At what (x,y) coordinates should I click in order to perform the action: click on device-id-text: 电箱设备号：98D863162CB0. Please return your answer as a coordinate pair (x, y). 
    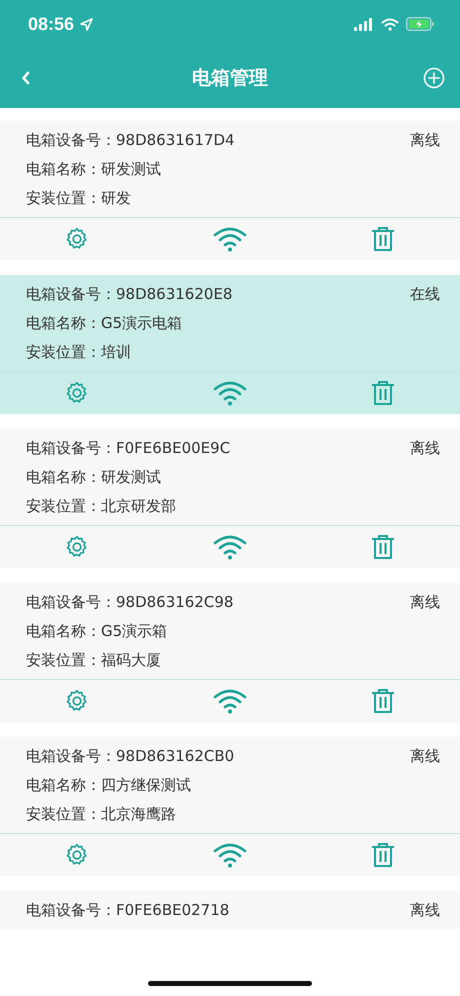
    Looking at the image, I should click on (130, 756).